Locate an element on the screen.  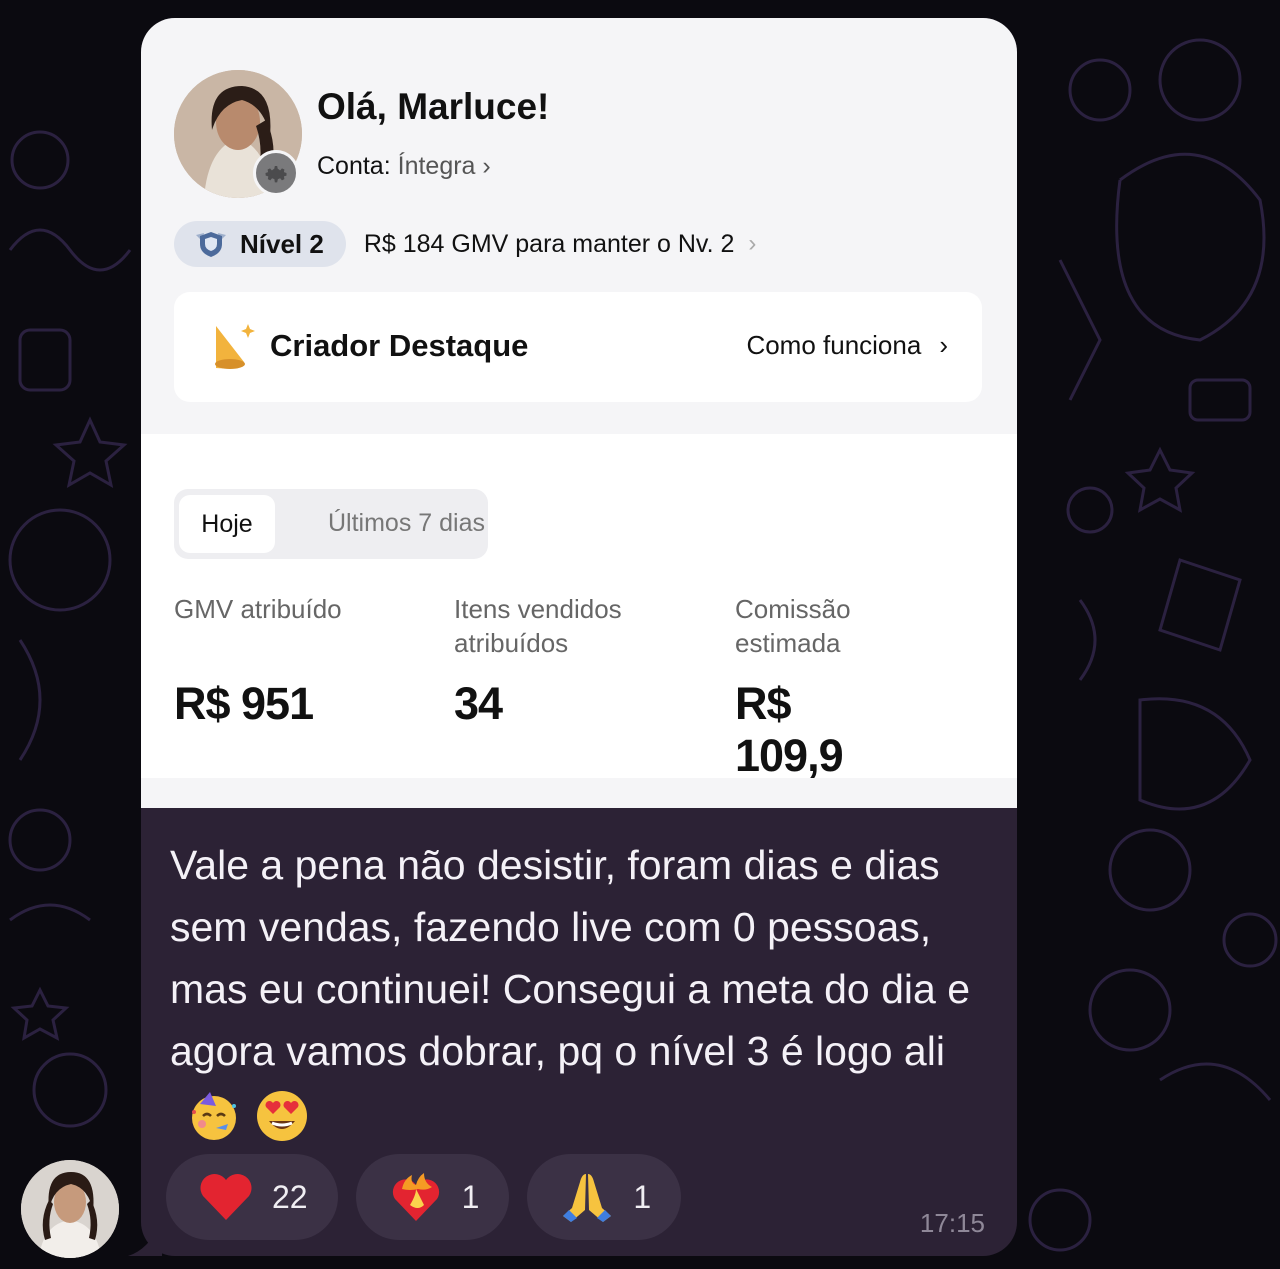
stat-label: Itens vendidos atribuídos is located at coordinates (538, 626).